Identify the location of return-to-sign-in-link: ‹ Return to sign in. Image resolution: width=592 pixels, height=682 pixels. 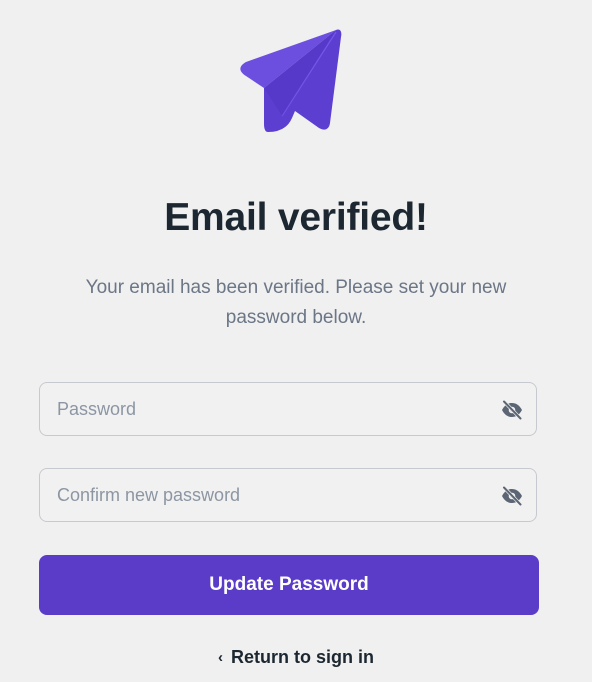
(296, 657).